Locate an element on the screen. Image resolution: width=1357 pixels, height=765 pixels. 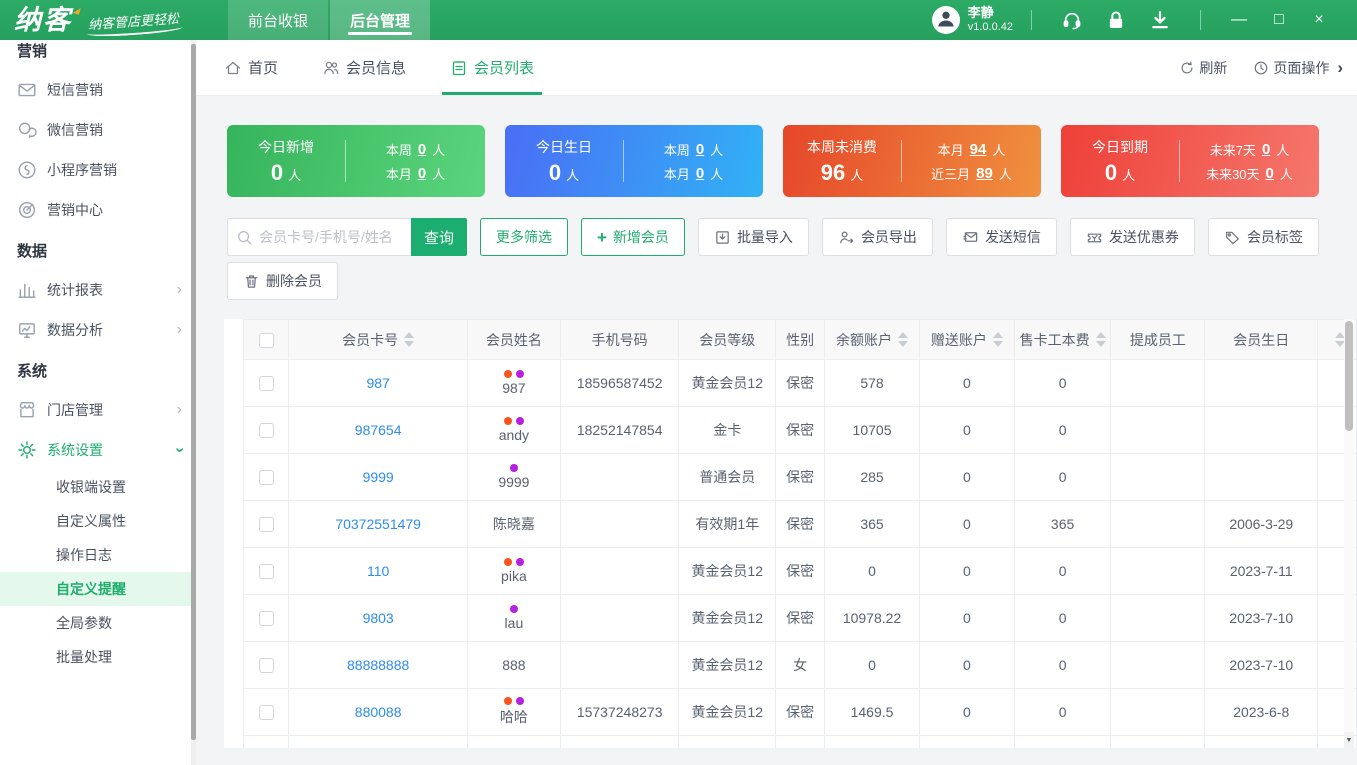
会员导出-button: 会员导出 is located at coordinates (877, 237).